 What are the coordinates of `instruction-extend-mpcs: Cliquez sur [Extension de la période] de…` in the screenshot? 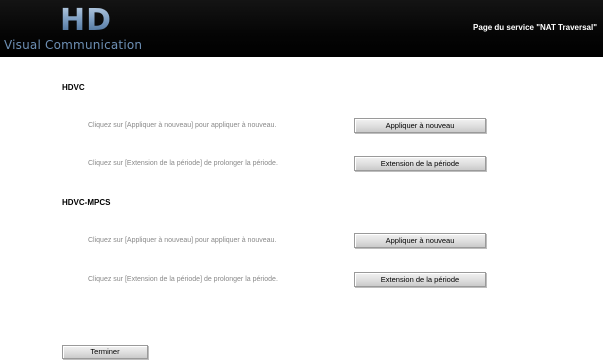 It's located at (183, 279).